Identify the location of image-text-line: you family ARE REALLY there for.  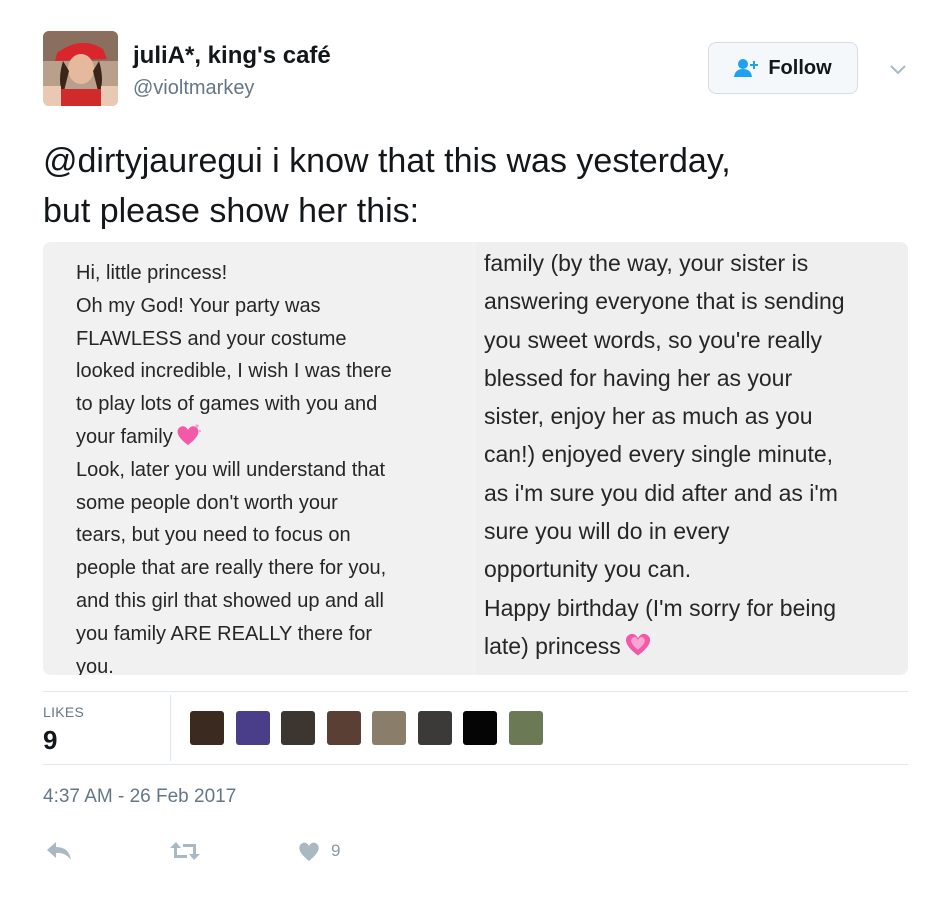
(224, 633).